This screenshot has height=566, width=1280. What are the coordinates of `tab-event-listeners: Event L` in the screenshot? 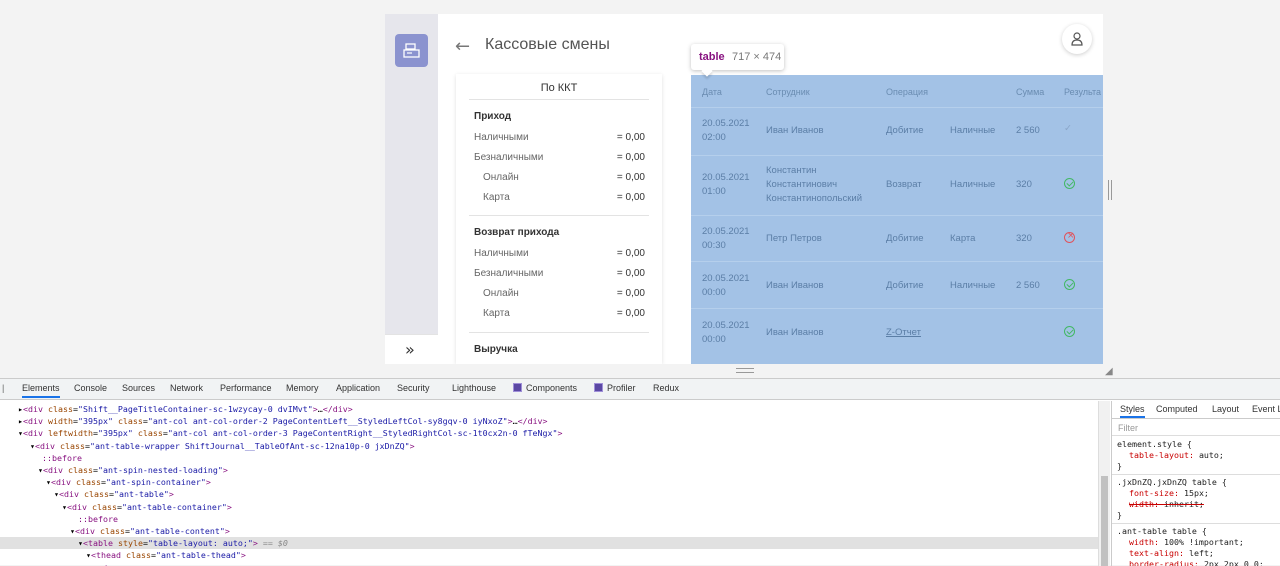 It's located at (1266, 409).